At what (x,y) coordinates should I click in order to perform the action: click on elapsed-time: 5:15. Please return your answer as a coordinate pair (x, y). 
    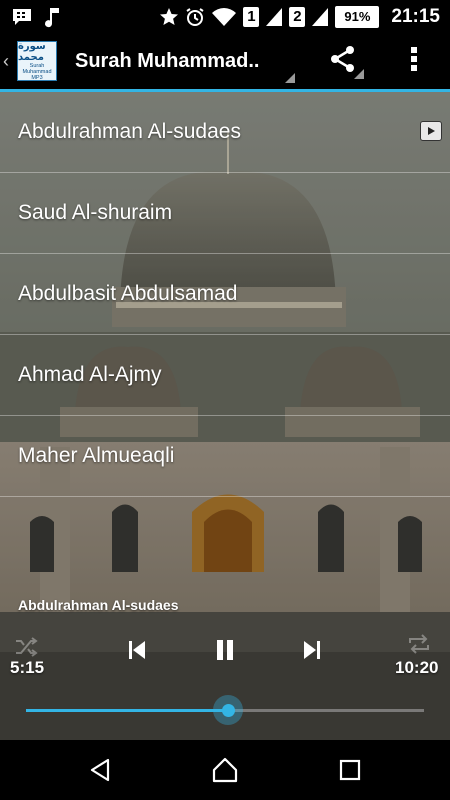
    Looking at the image, I should click on (27, 667).